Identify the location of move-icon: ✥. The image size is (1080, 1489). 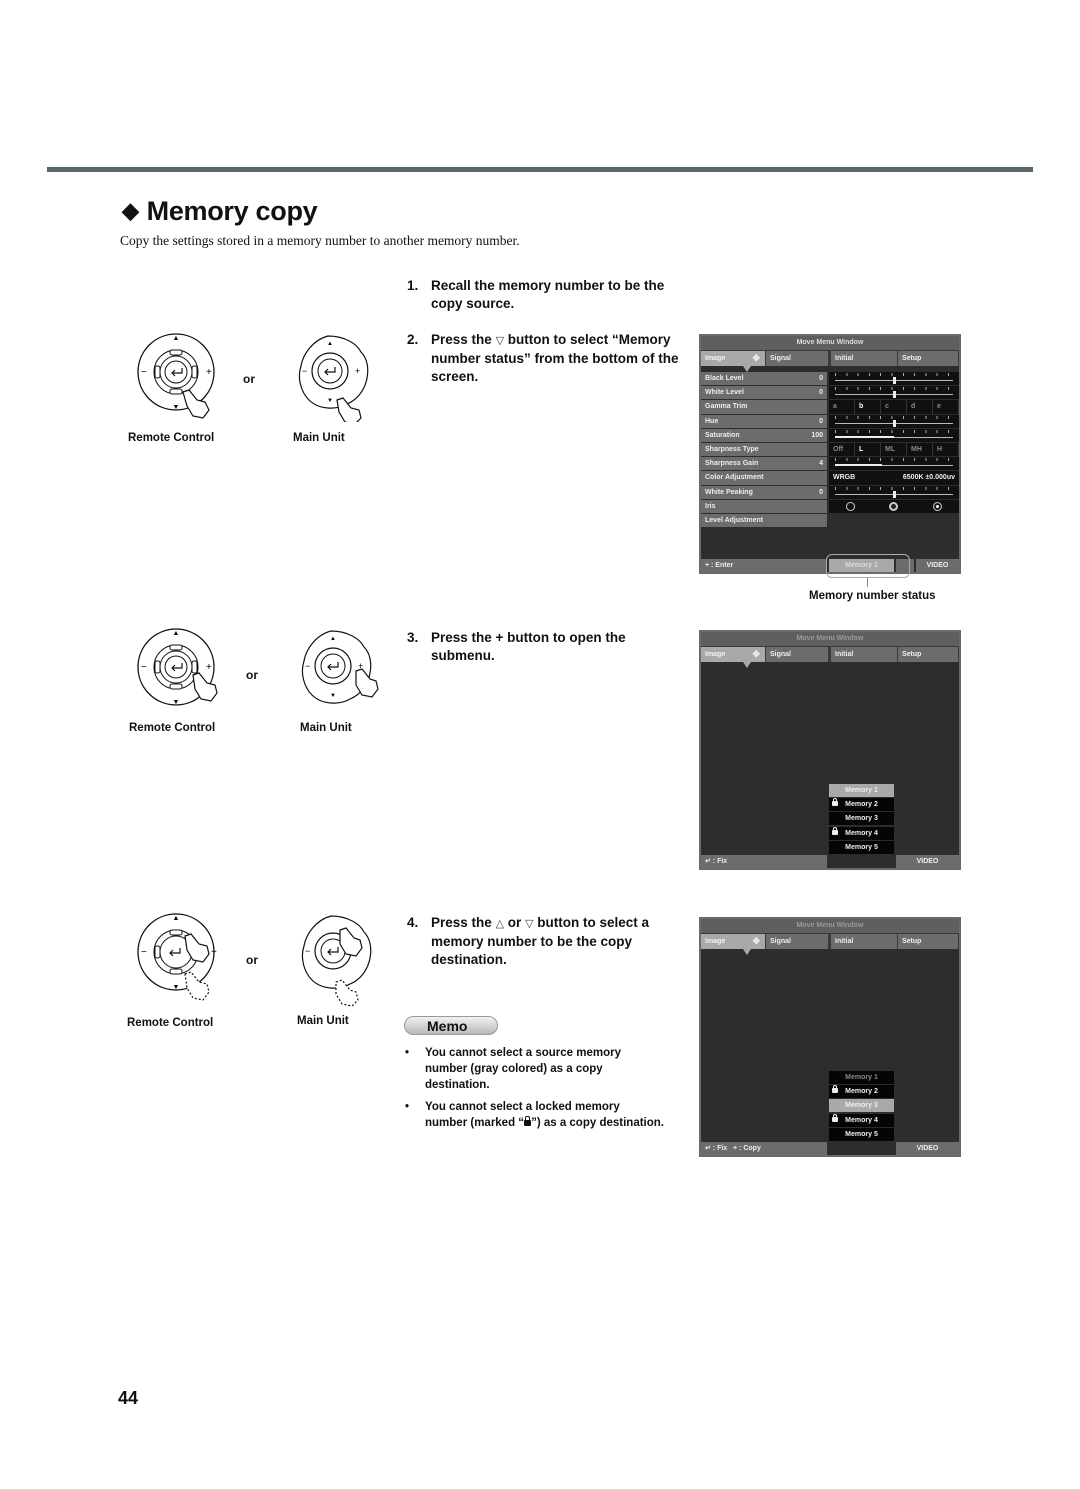
(756, 654).